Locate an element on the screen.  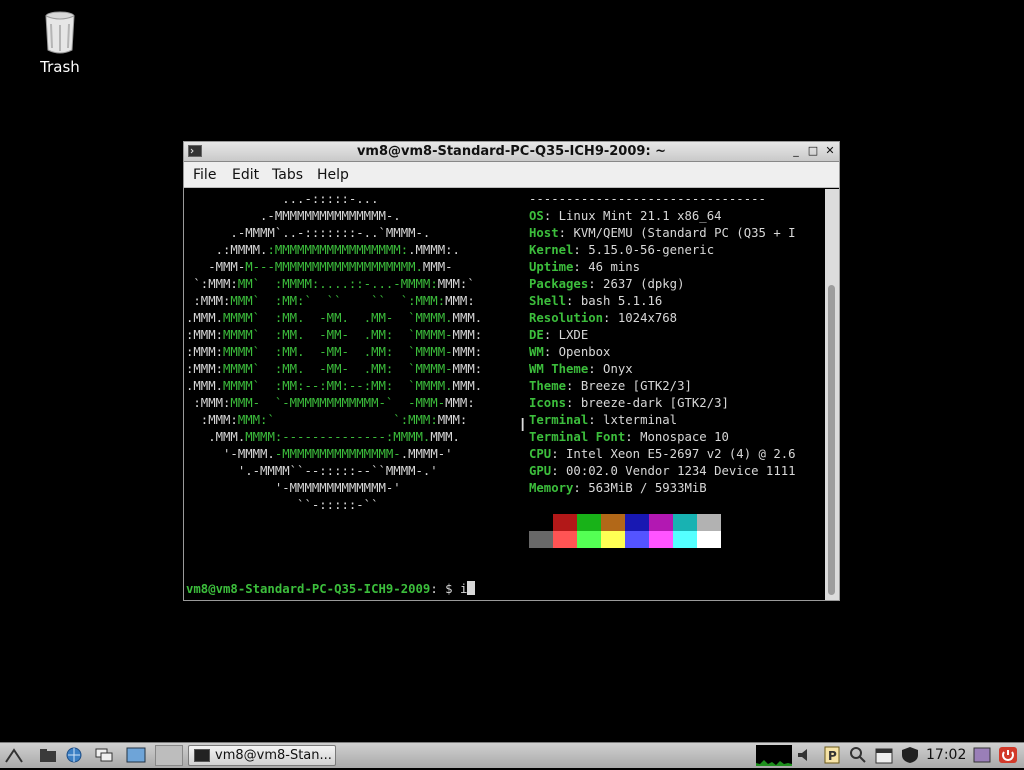
logo-line: :MMM:MMM:` `:MMM:MMM: is located at coordinates (334, 420).